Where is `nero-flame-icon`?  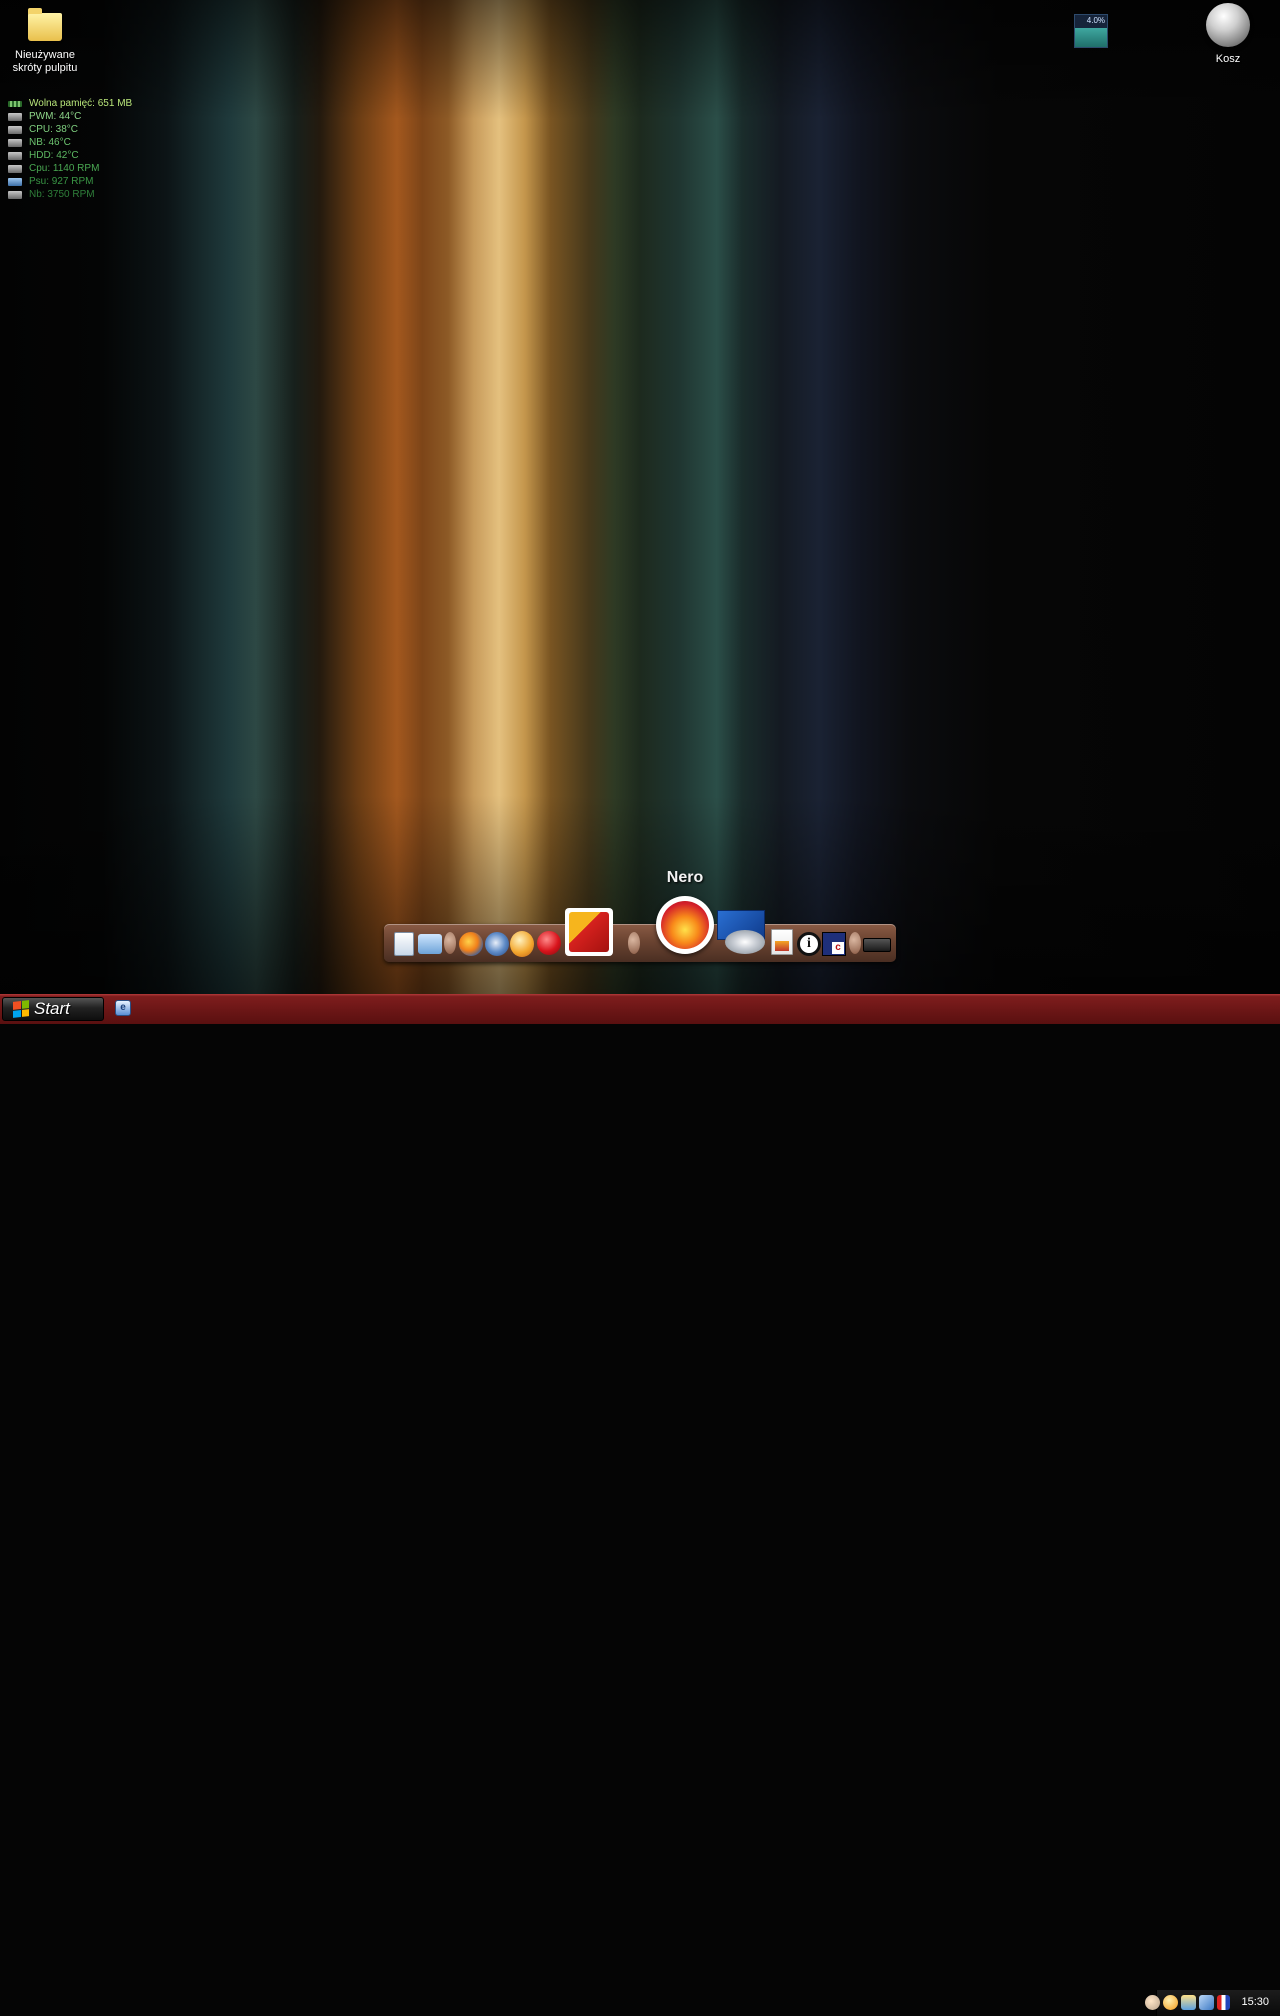 nero-flame-icon is located at coordinates (685, 925).